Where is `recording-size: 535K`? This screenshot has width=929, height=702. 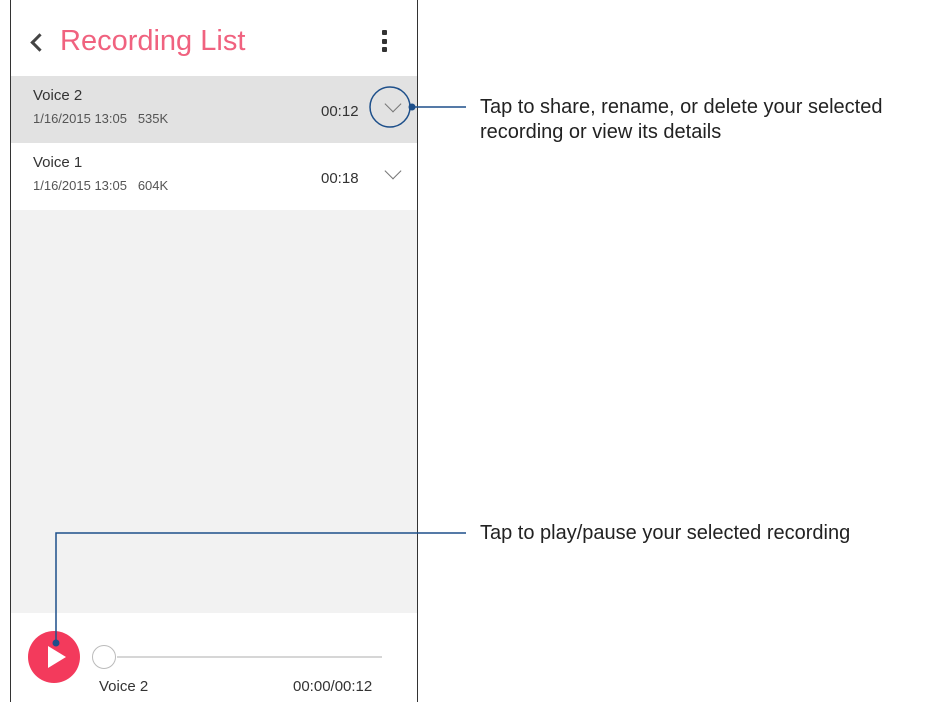 recording-size: 535K is located at coordinates (153, 118).